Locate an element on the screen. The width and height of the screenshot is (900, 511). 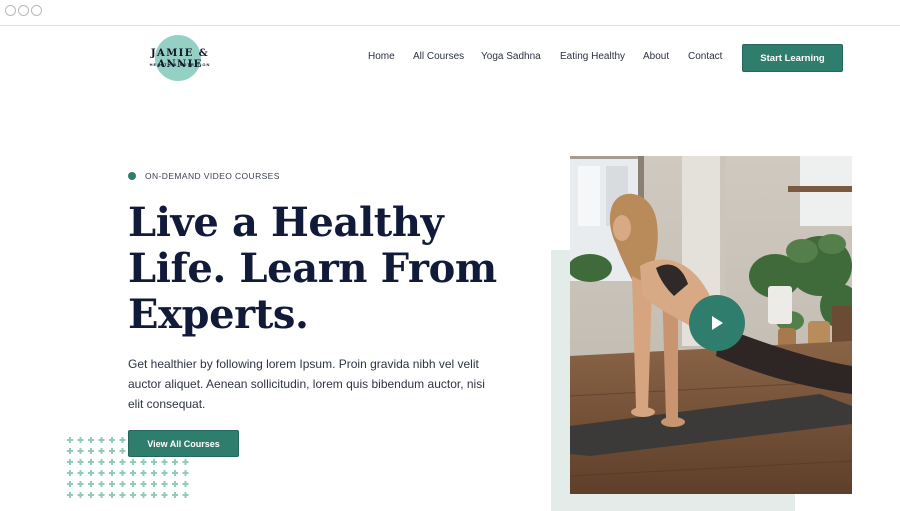
browser-chrome is located at coordinates (450, 13).